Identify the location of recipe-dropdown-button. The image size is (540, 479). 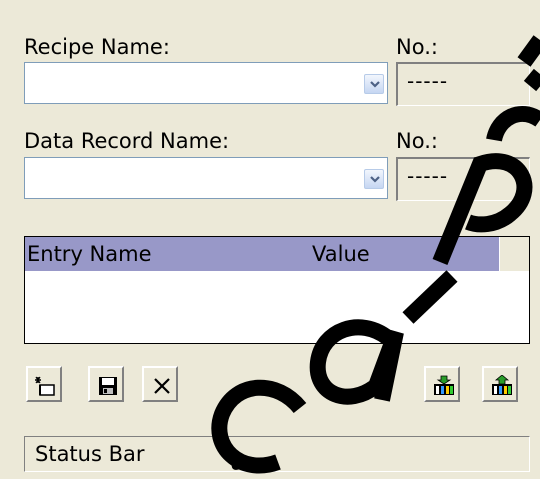
(374, 84).